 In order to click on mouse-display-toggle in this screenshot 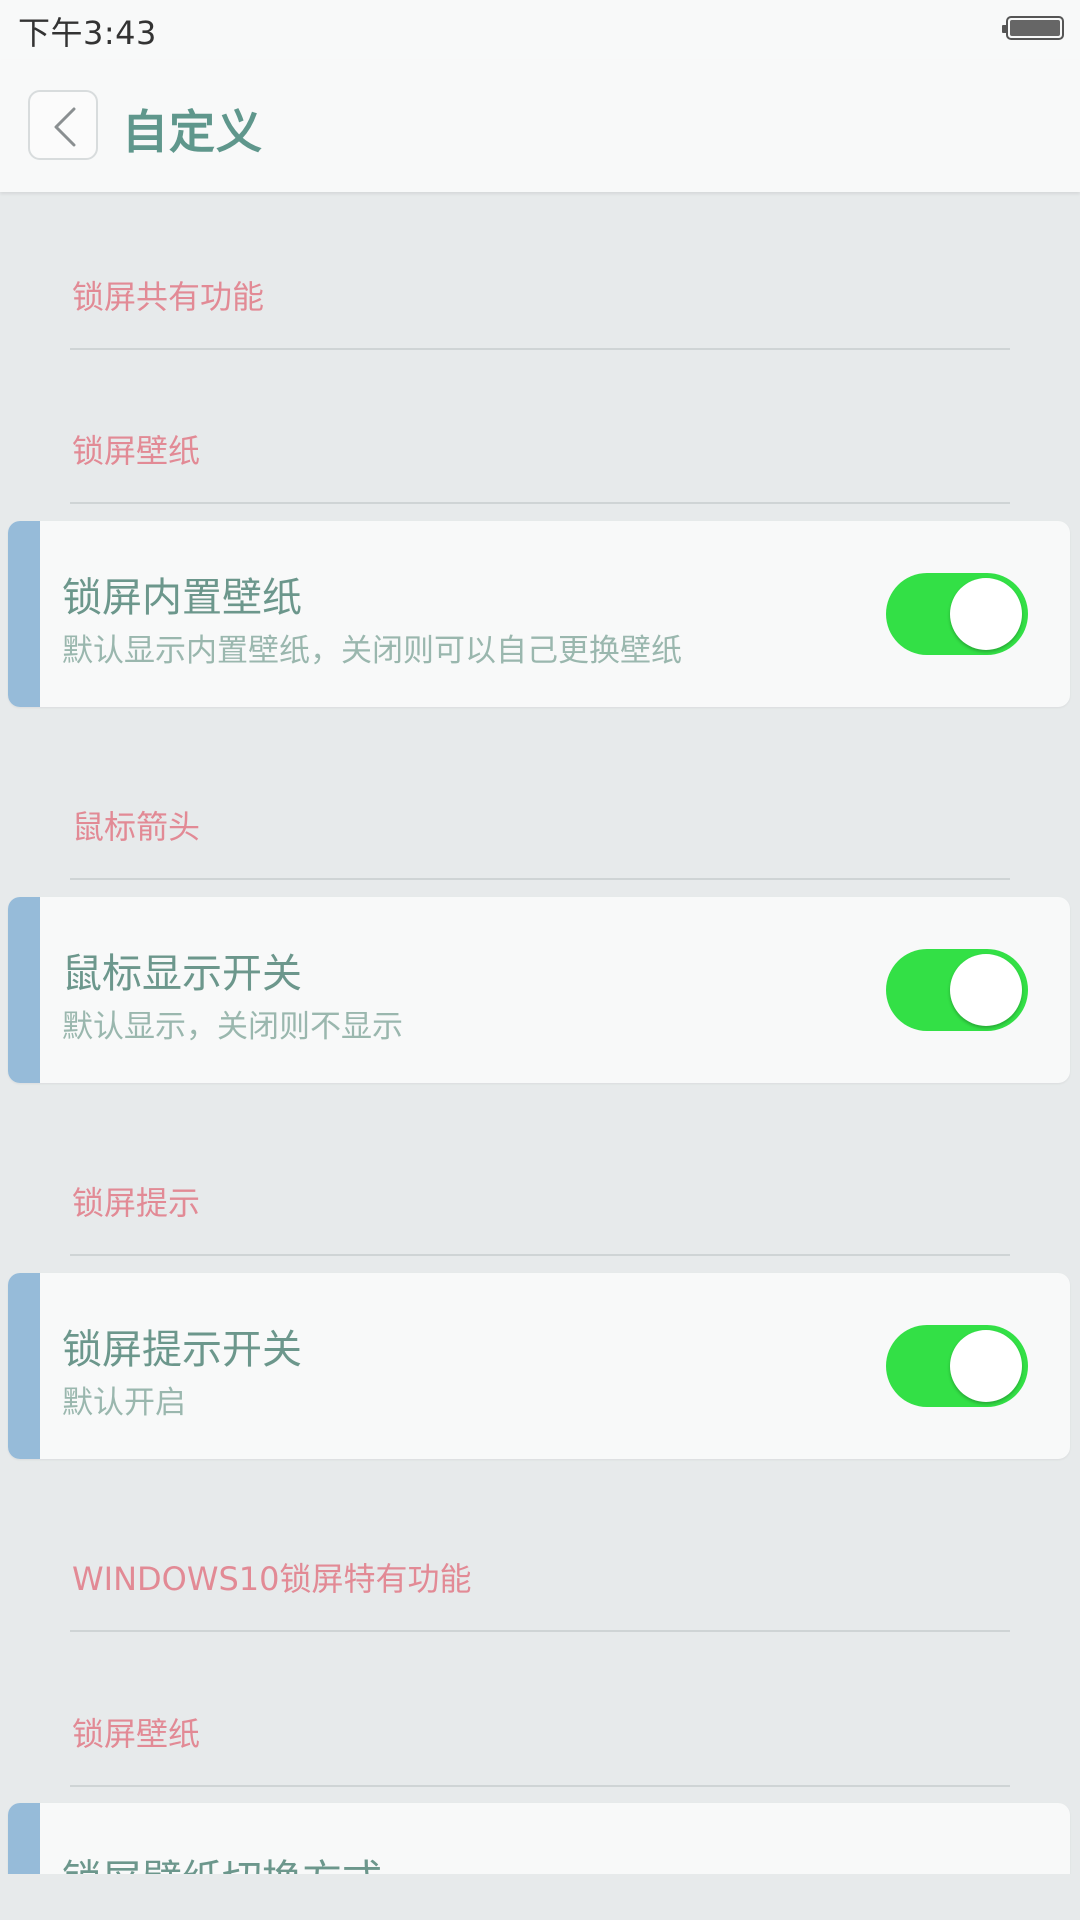, I will do `click(957, 990)`.